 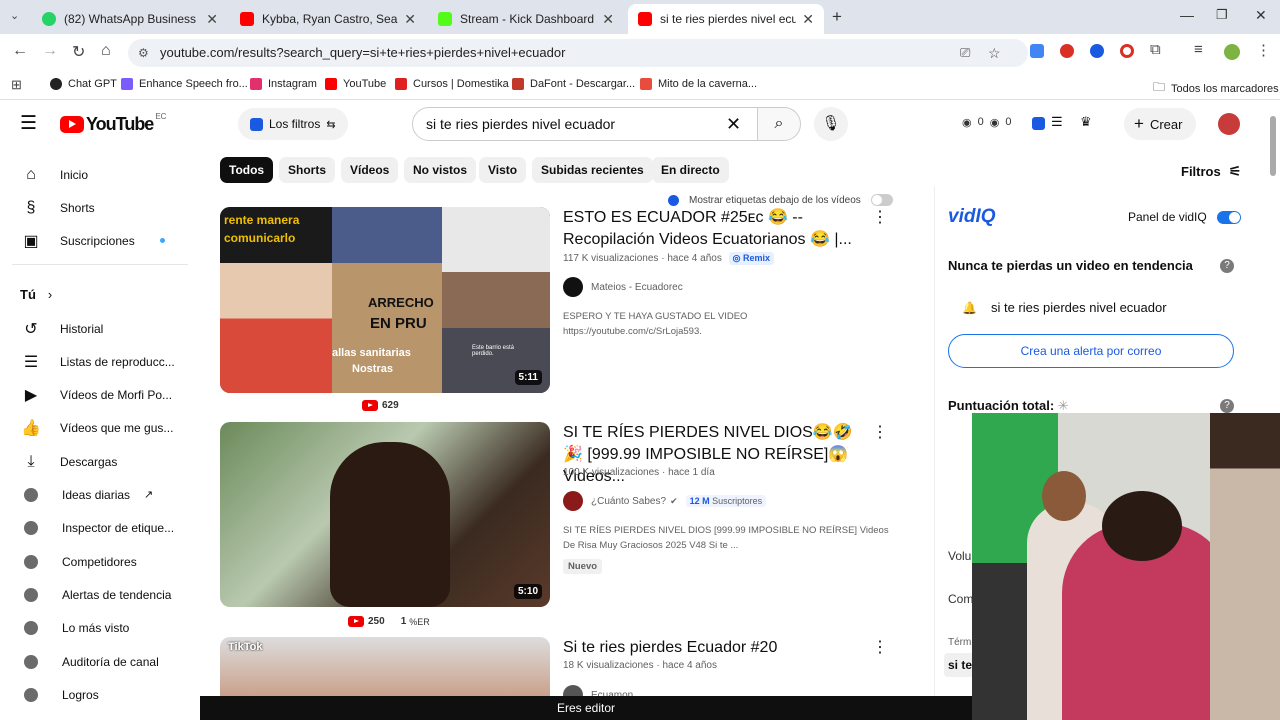 What do you see at coordinates (440, 170) in the screenshot?
I see `chip-no-vistos: No vistos` at bounding box center [440, 170].